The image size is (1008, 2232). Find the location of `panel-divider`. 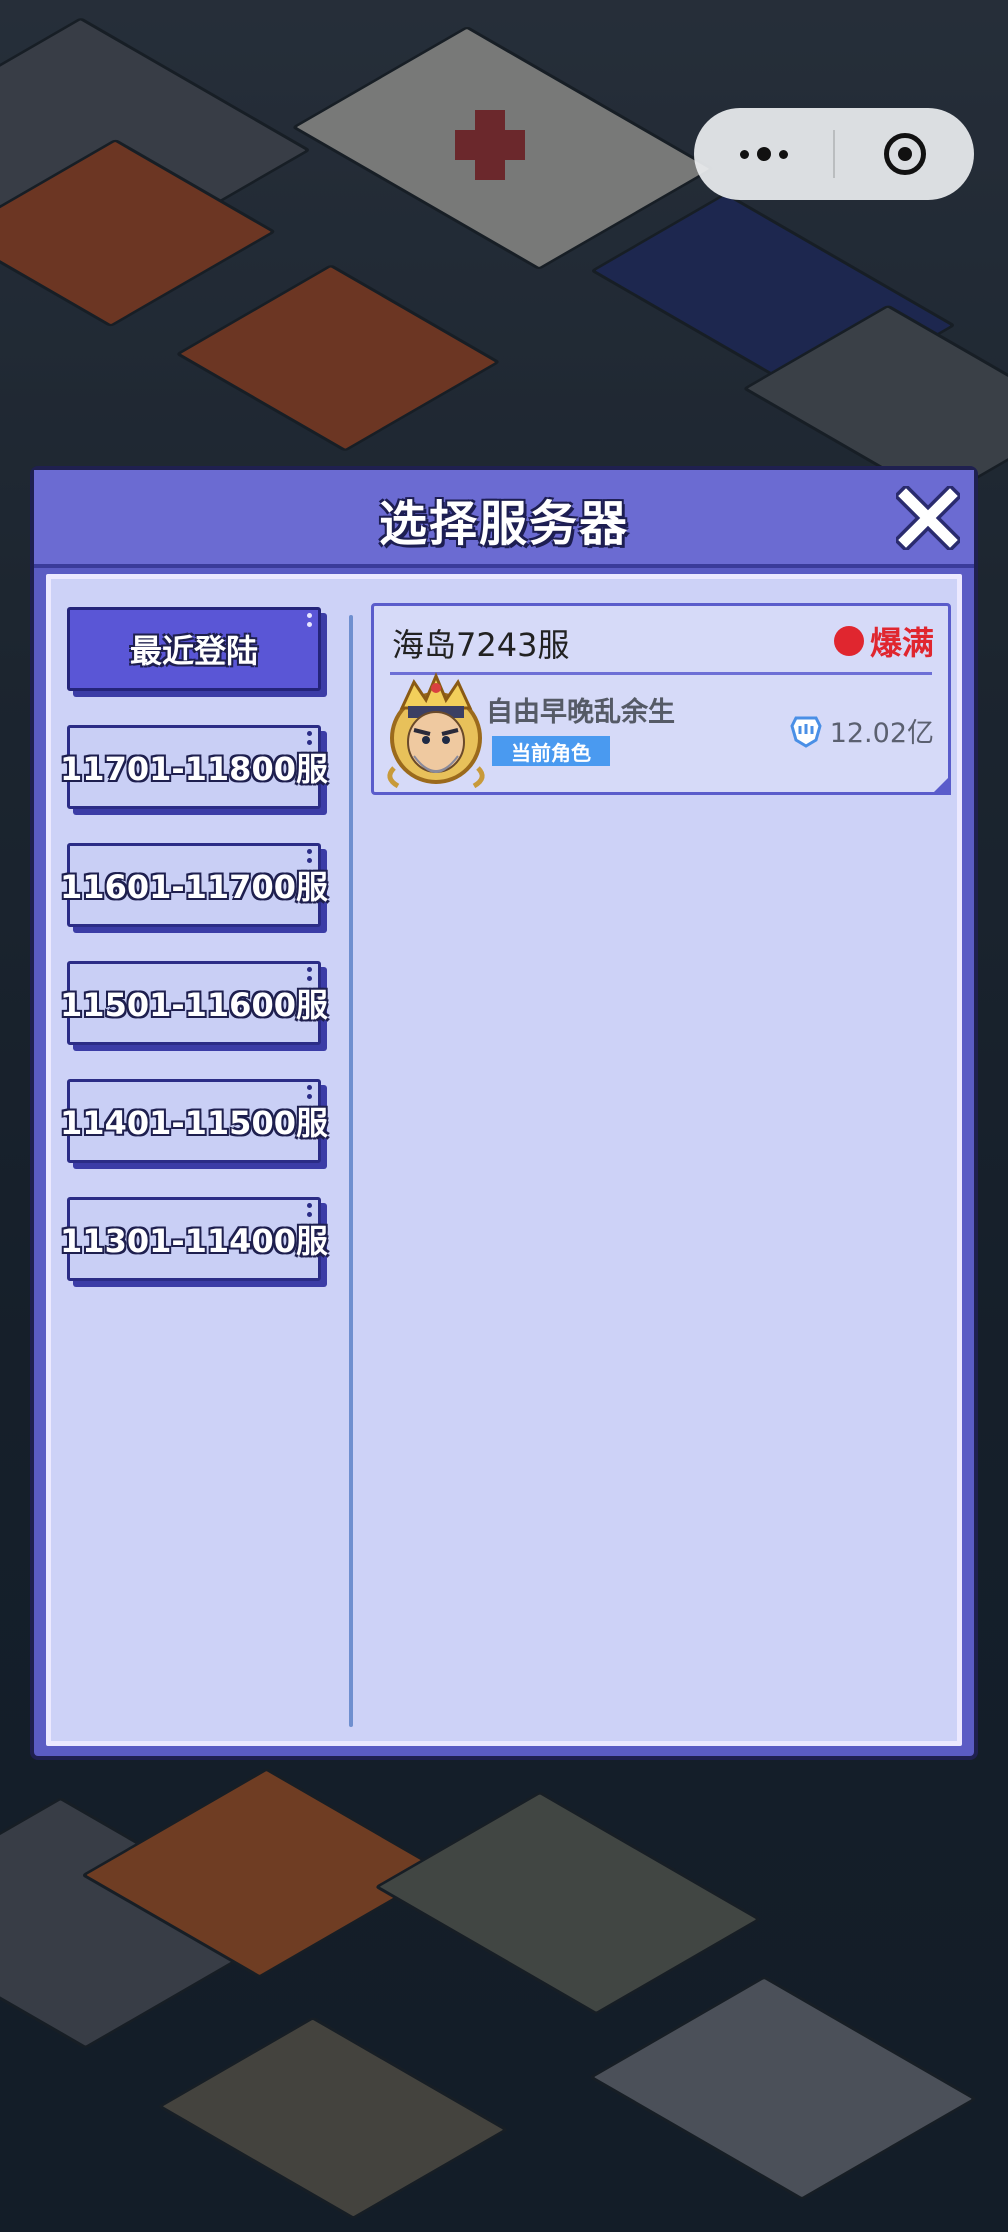

panel-divider is located at coordinates (351, 1171).